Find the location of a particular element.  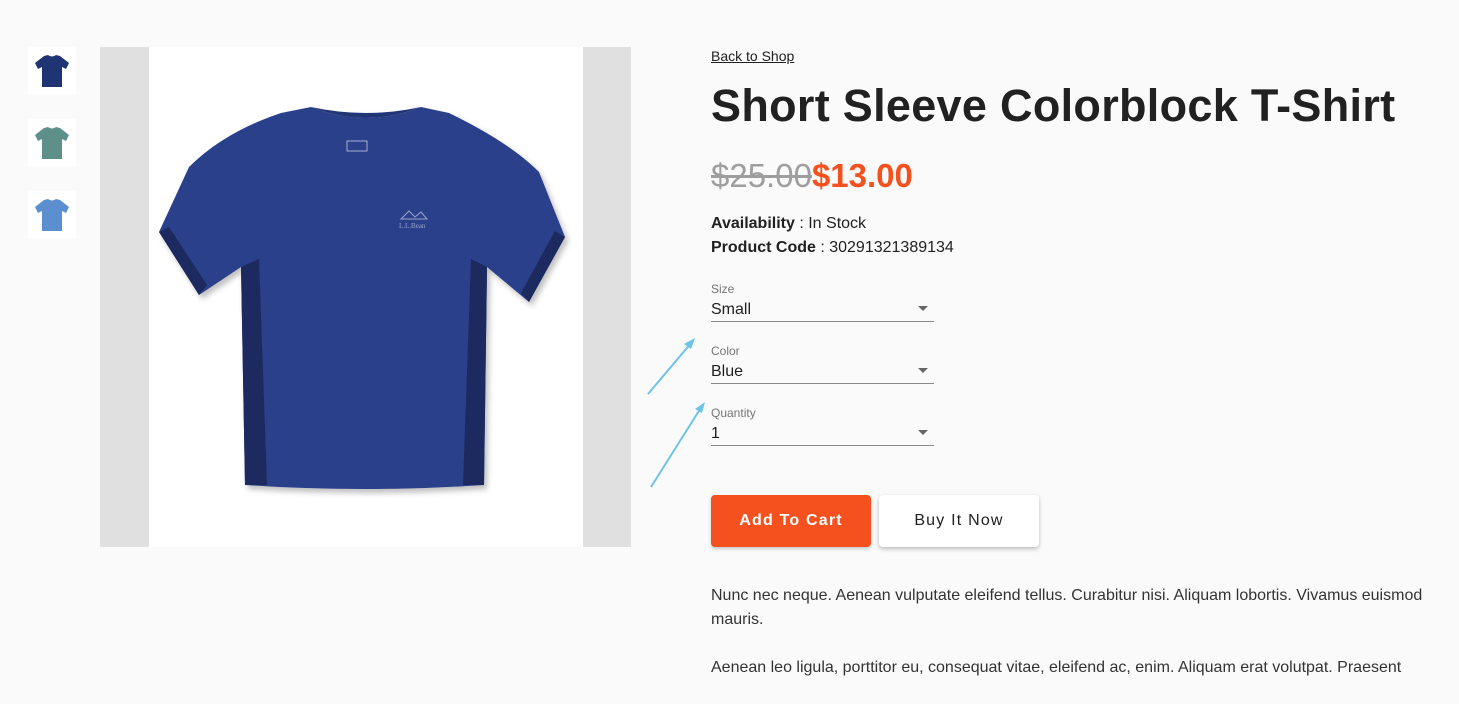

quantity-select: Quantity 1 is located at coordinates (822, 426).